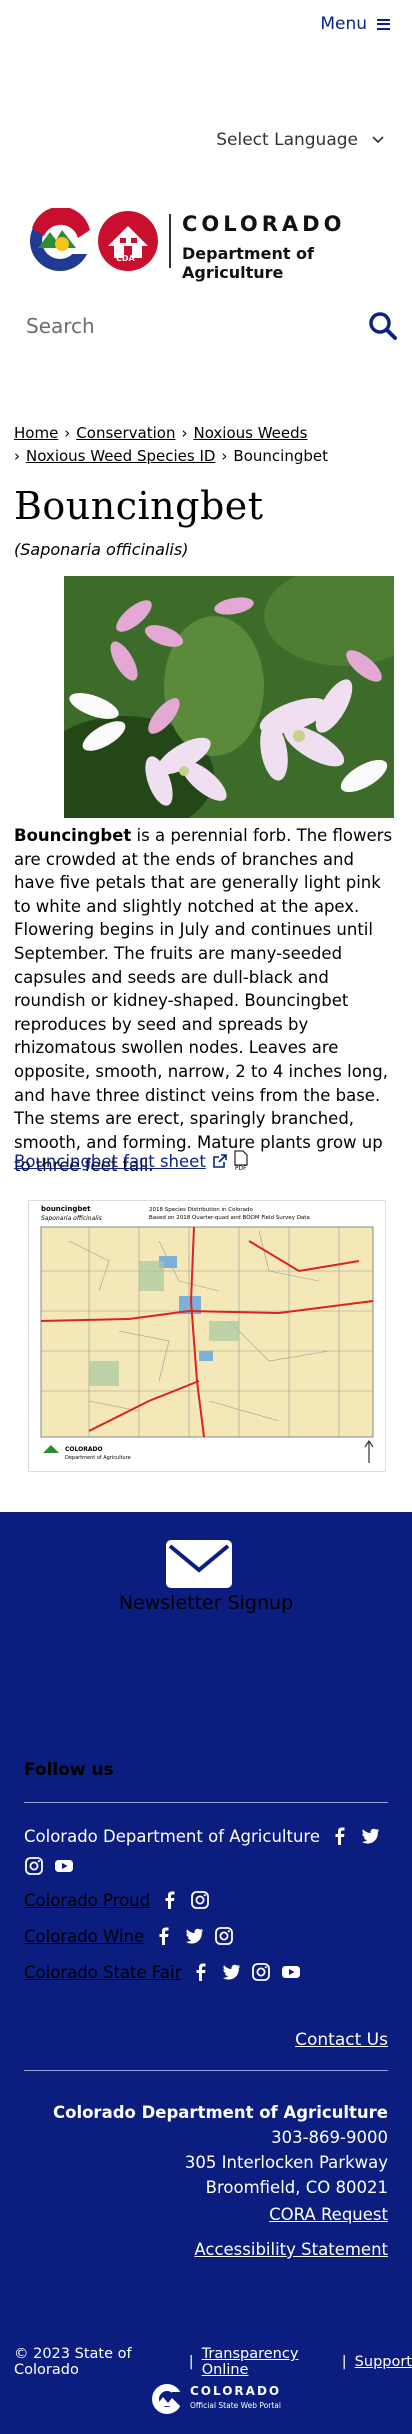 The width and height of the screenshot is (412, 2434). What do you see at coordinates (84, 1936) in the screenshot?
I see `colorado-wine-link: Colorado Wine` at bounding box center [84, 1936].